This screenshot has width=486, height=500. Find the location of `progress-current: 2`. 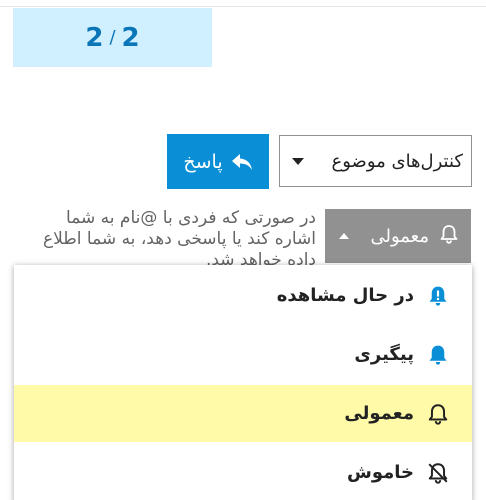

progress-current: 2 is located at coordinates (94, 37).